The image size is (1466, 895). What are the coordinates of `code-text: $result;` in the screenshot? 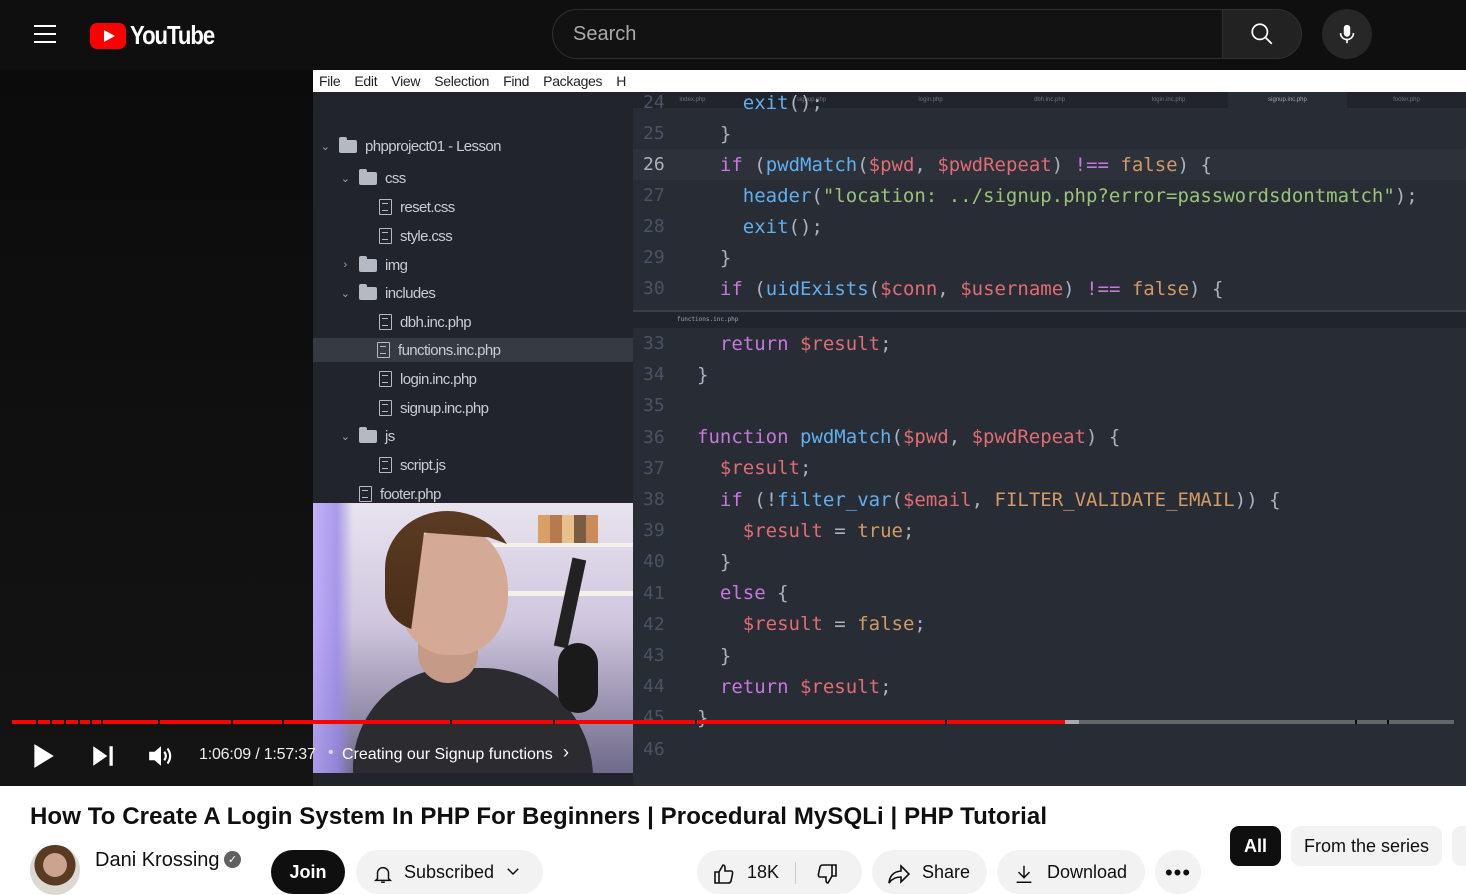 It's located at (765, 468).